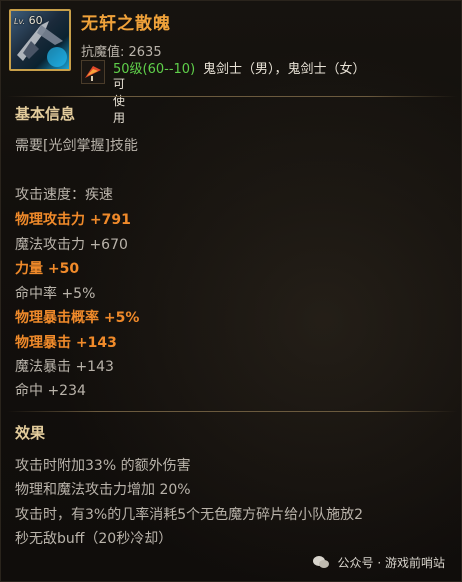 Image resolution: width=462 pixels, height=582 pixels. I want to click on stat-line: 物理攻击力 +791, so click(73, 220).